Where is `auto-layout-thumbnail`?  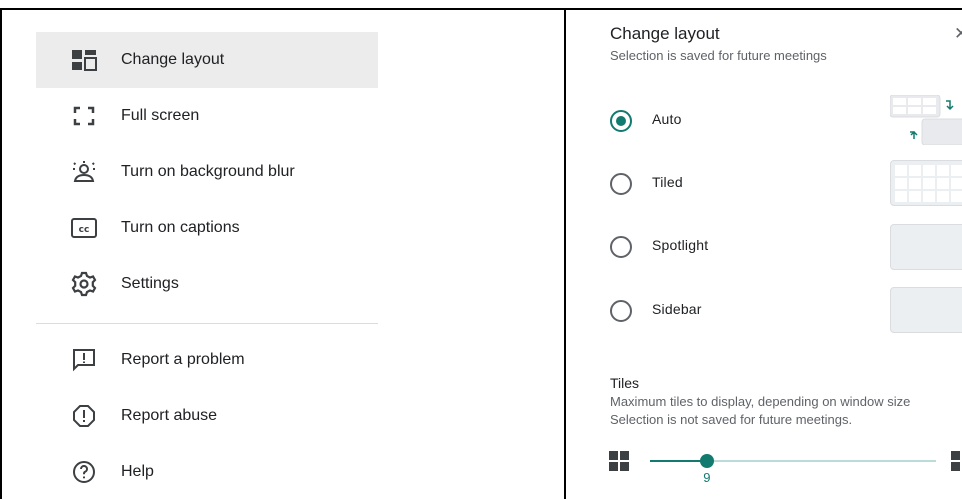 auto-layout-thumbnail is located at coordinates (925, 120).